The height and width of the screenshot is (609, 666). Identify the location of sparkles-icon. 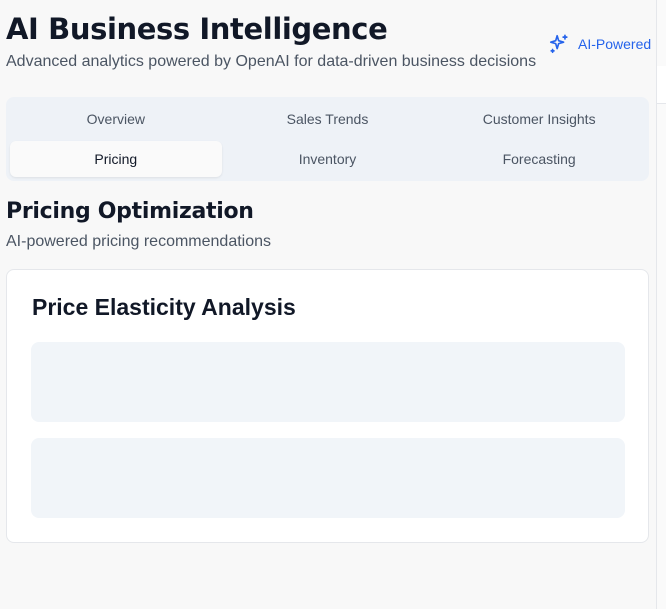
(559, 44).